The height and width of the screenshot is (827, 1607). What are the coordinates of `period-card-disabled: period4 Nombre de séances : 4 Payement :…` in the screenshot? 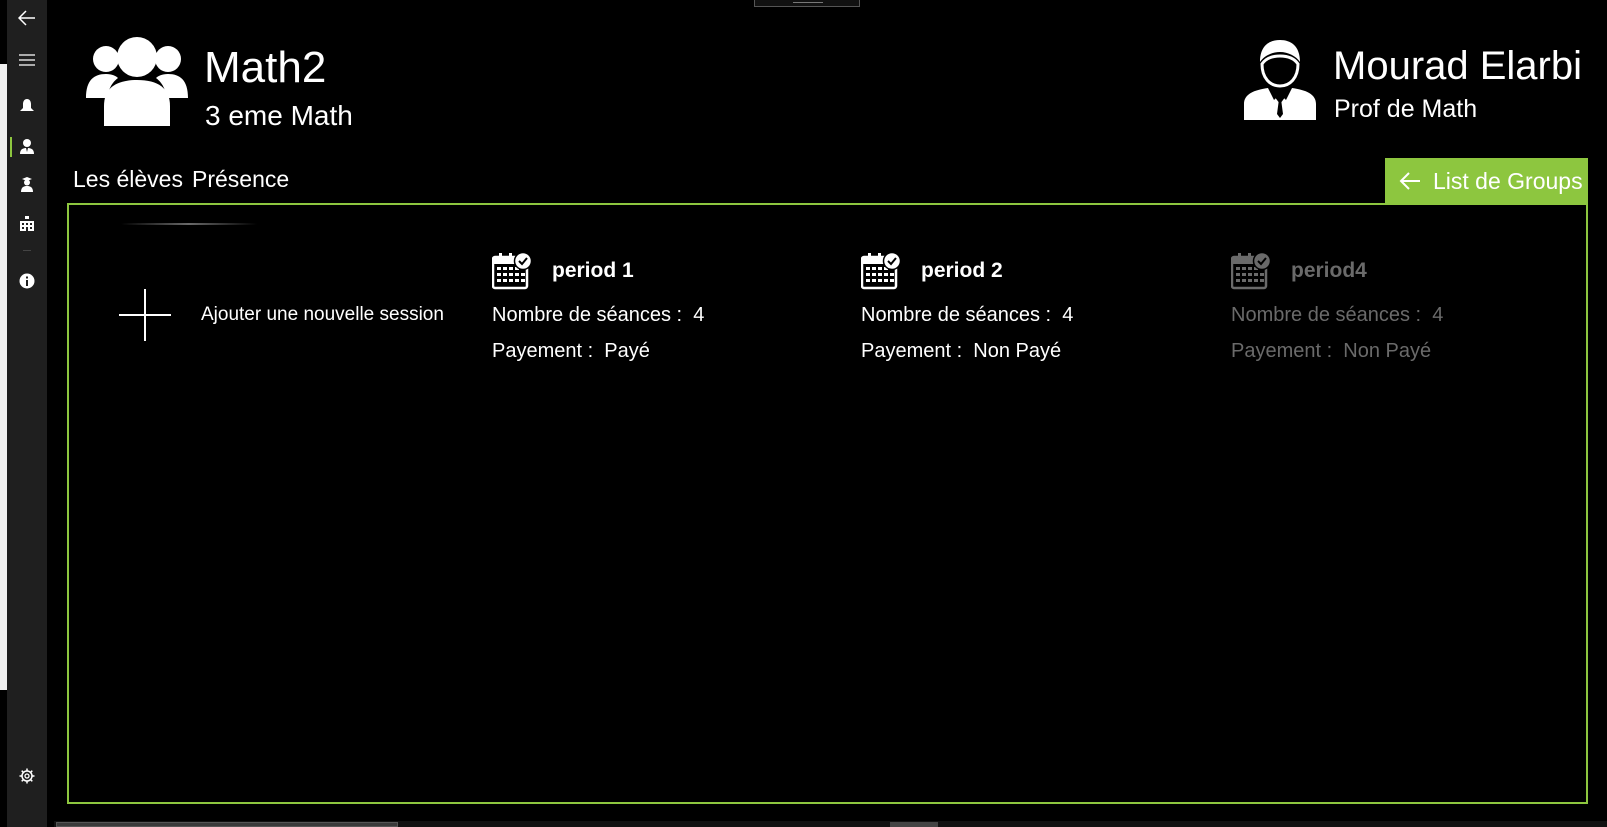 It's located at (1391, 307).